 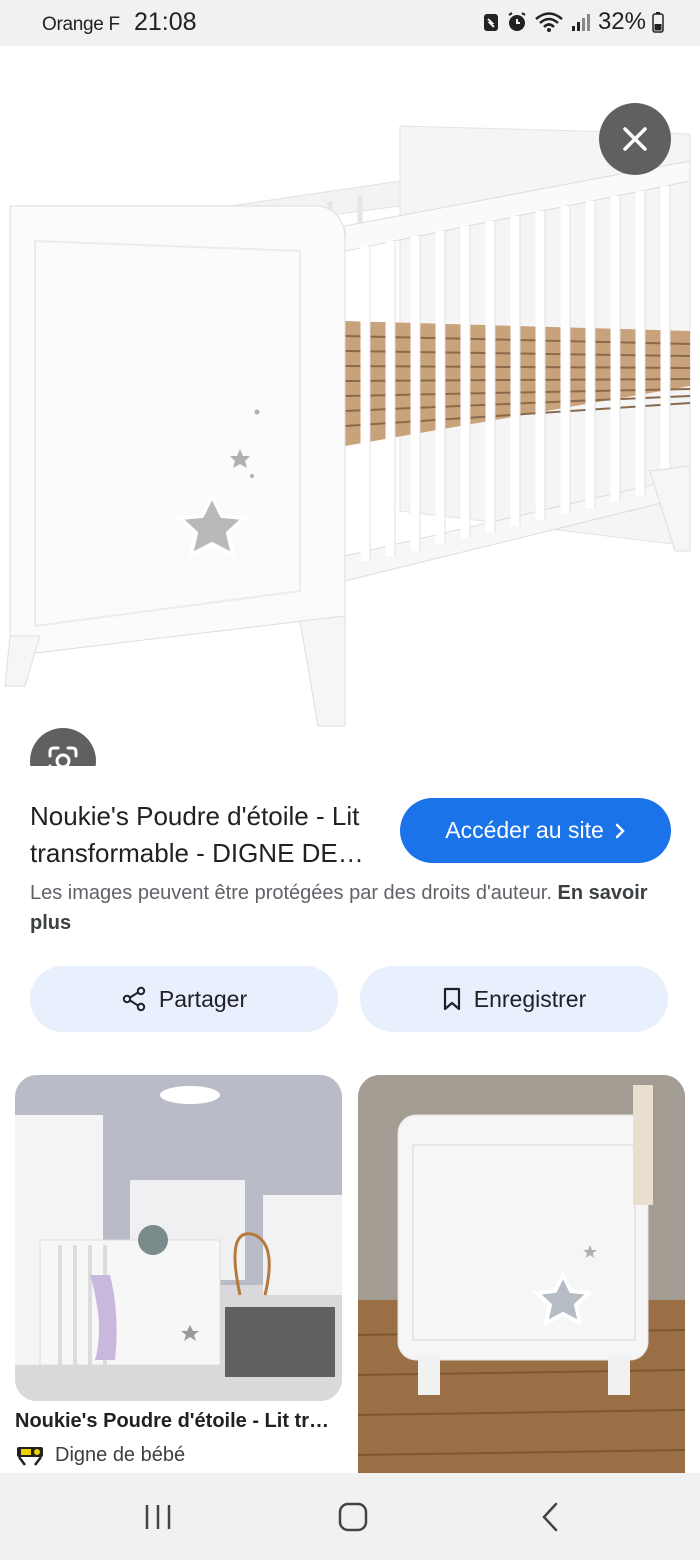 What do you see at coordinates (30, 1456) in the screenshot?
I see `site-favicon-icon` at bounding box center [30, 1456].